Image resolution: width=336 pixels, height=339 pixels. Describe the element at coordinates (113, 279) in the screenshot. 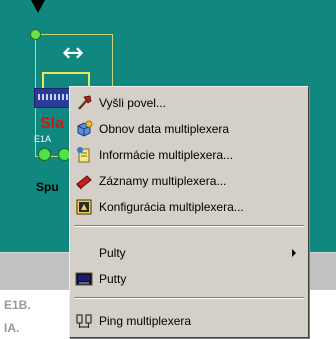

I see `menu-item-label: Putty` at that location.